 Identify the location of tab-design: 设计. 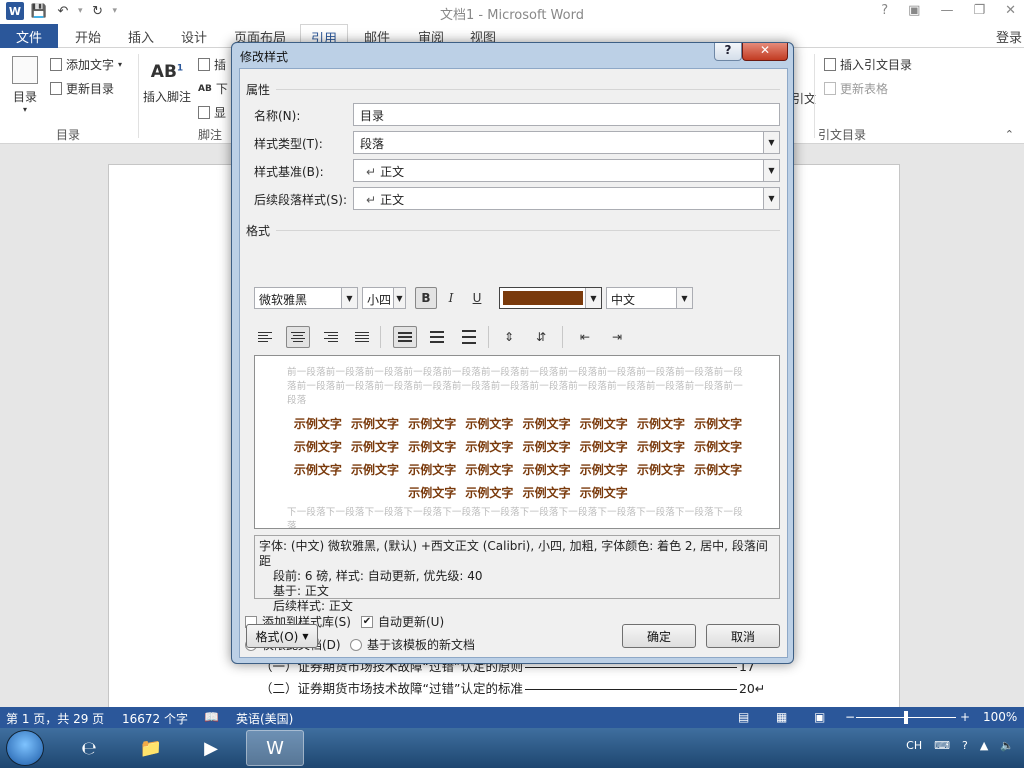
(194, 36).